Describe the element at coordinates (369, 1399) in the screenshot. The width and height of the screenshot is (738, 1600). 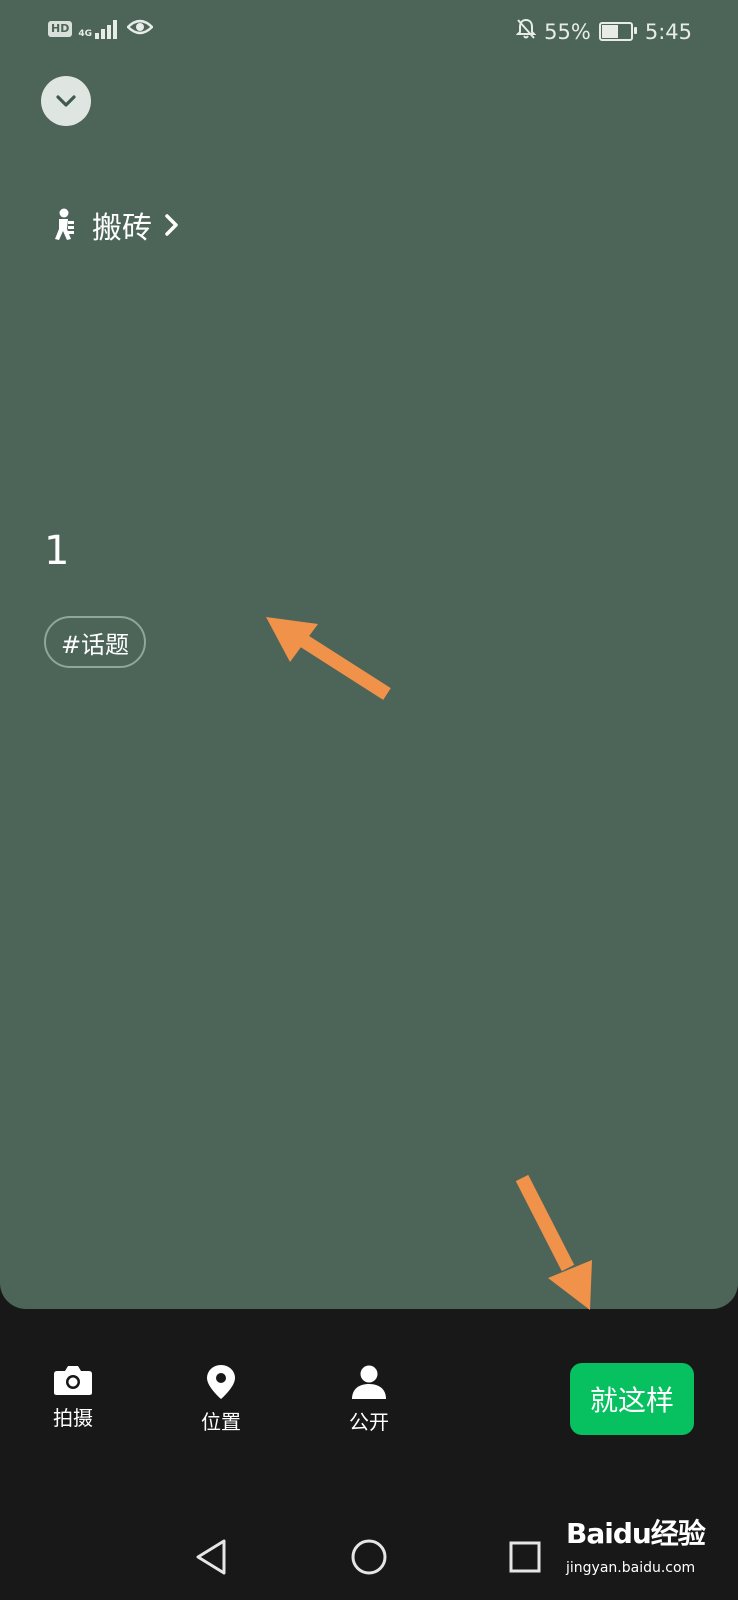
I see `visibility-button: 公开` at that location.